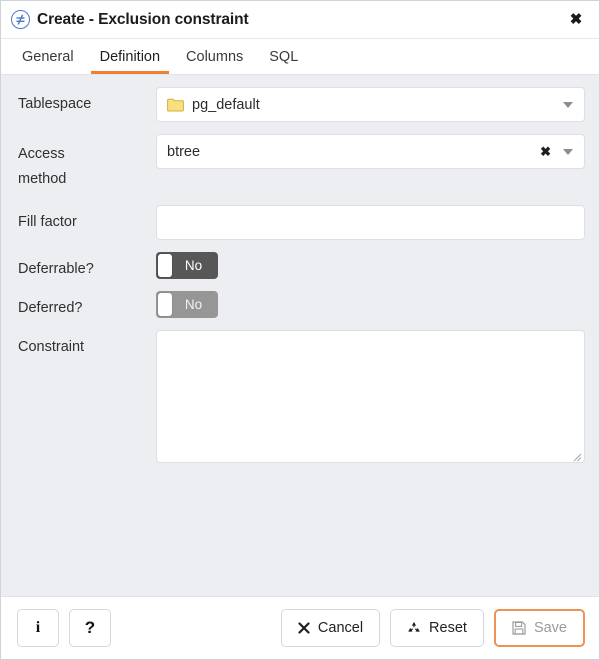  I want to click on deferrable-row: Deferrable? No, so click(301, 265).